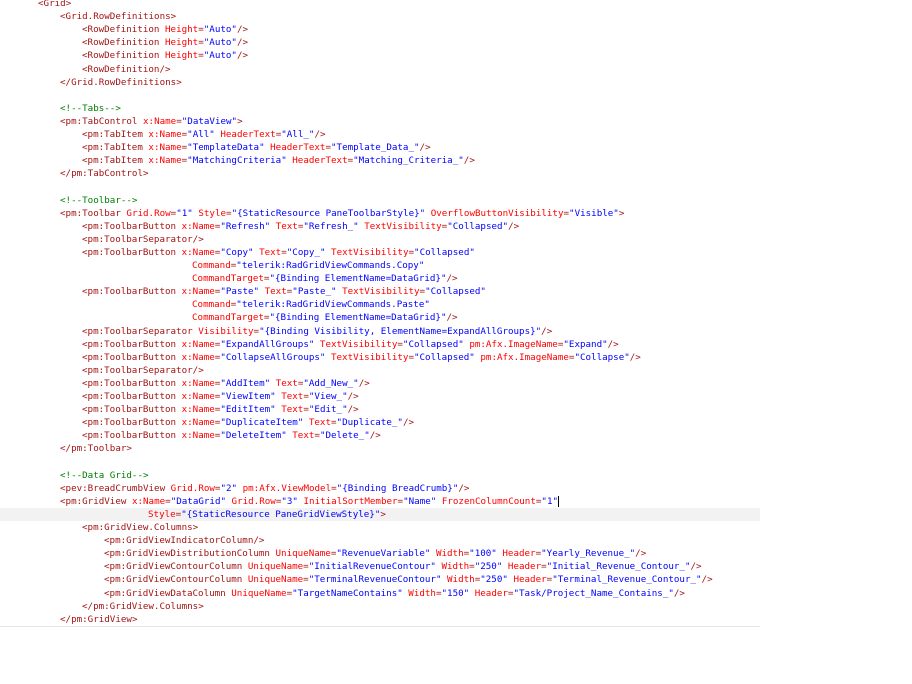  What do you see at coordinates (380, 606) in the screenshot?
I see `code-line: </pm:GridView.Columns>` at bounding box center [380, 606].